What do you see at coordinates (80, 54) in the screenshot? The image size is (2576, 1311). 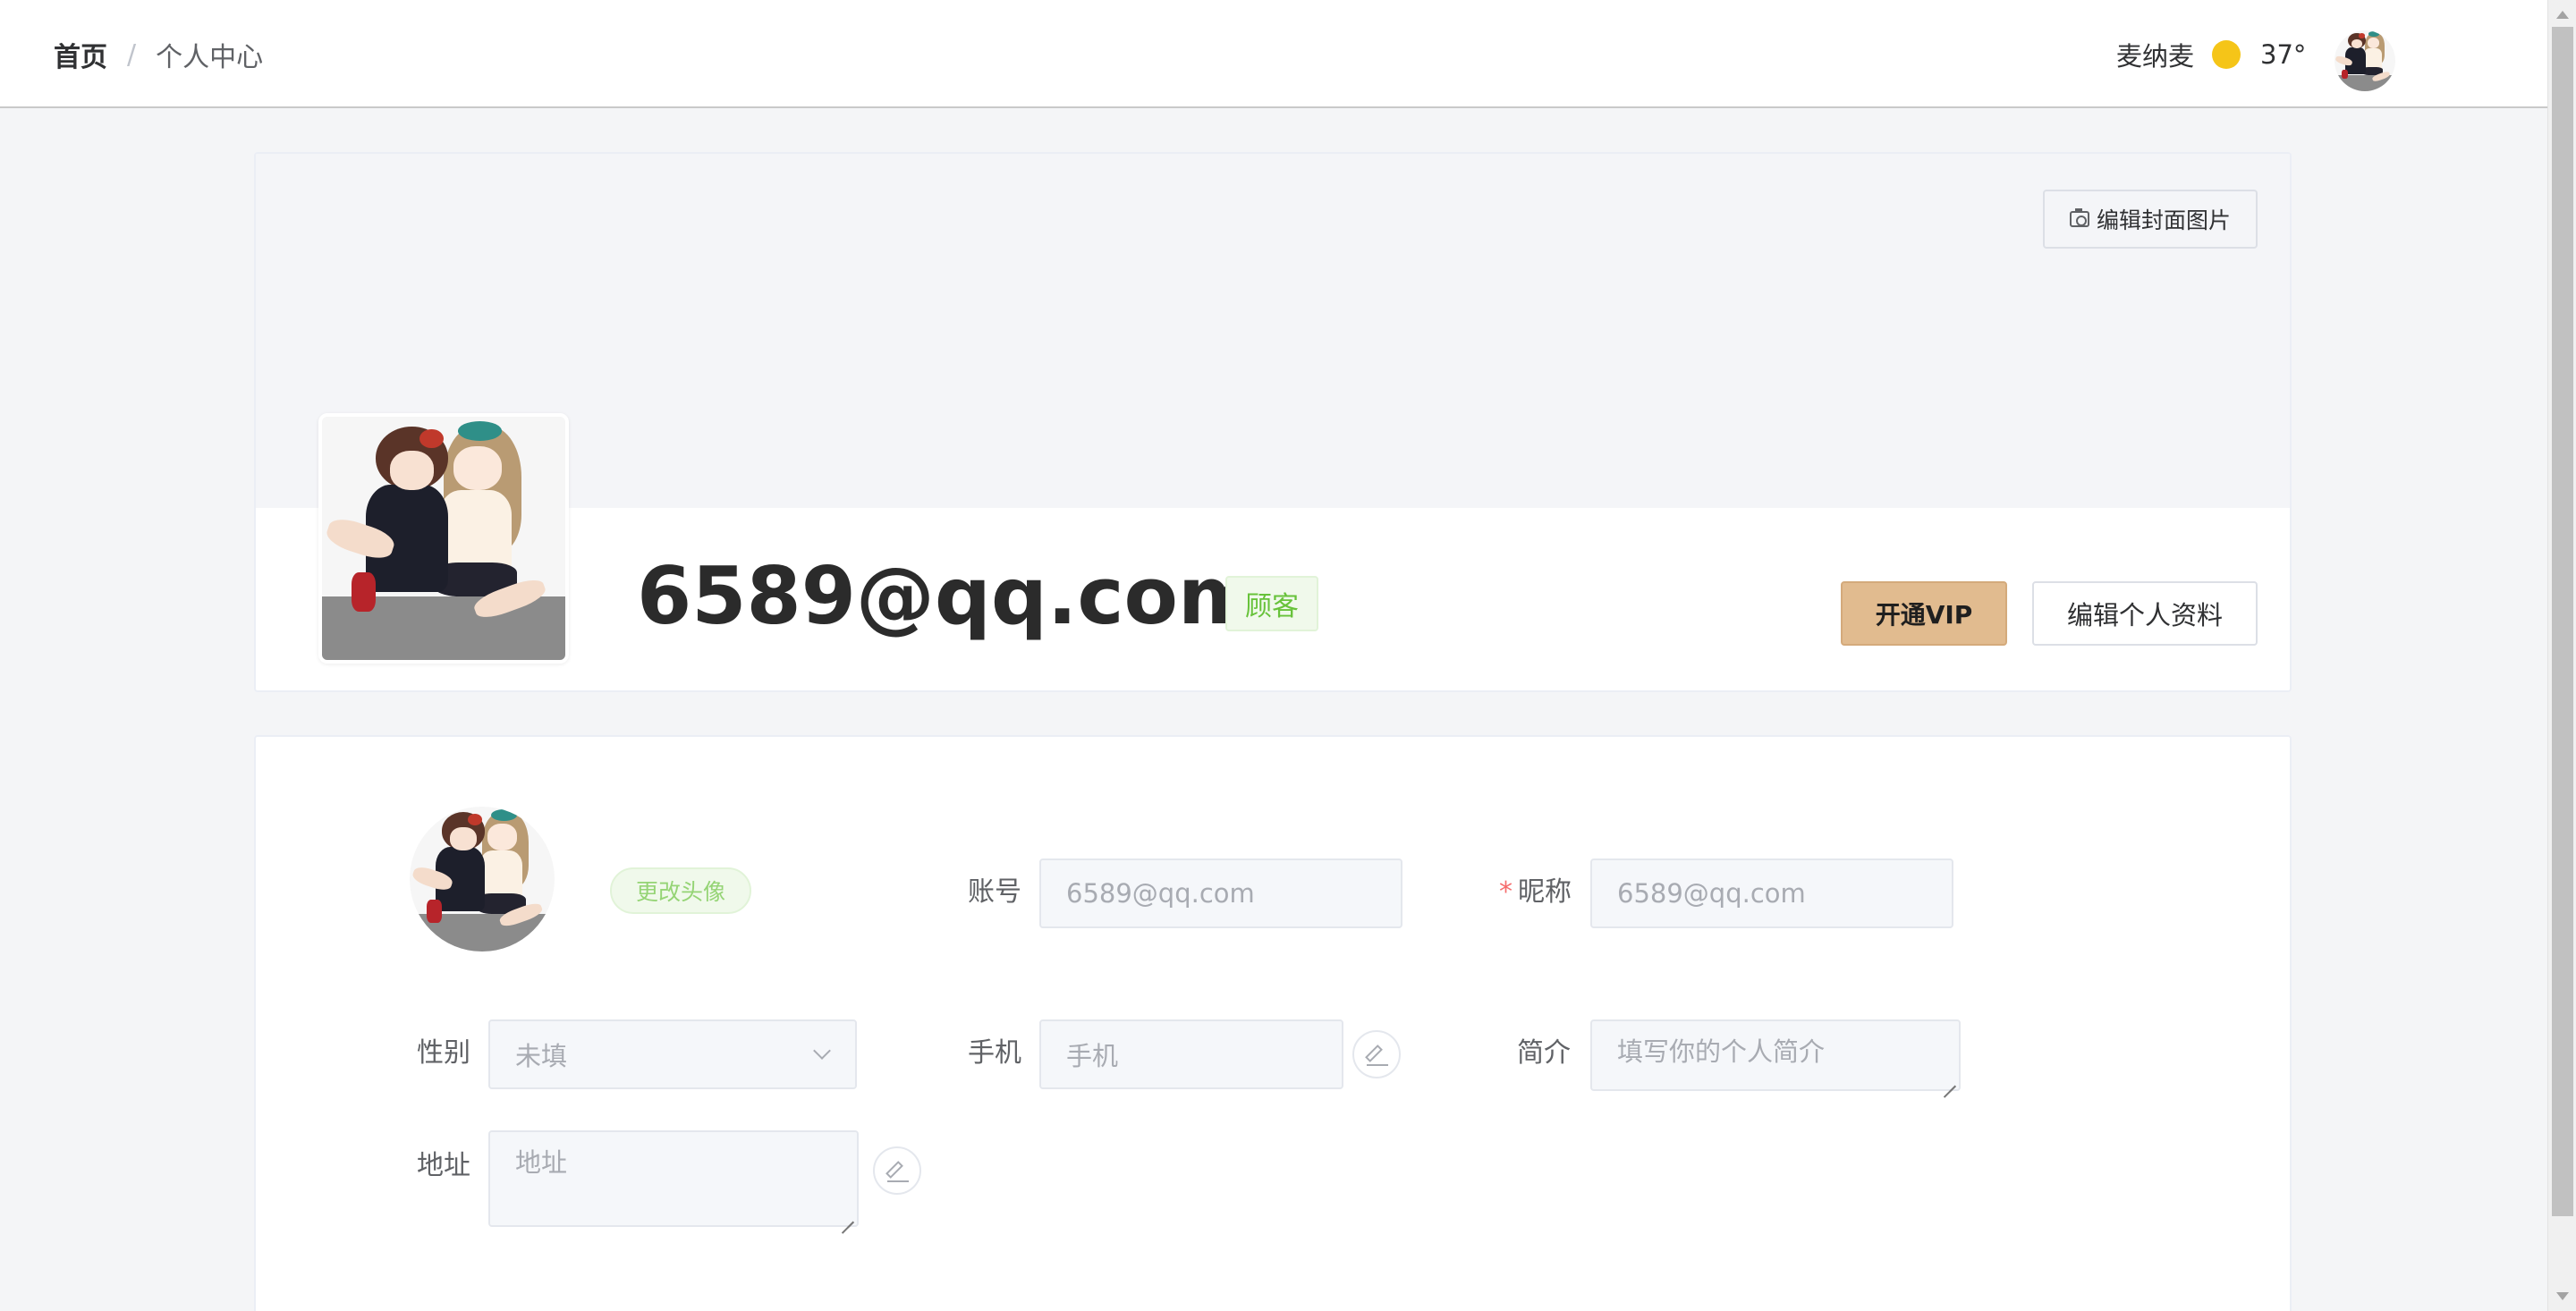 I see `breadcrumb-home-link: 首页` at bounding box center [80, 54].